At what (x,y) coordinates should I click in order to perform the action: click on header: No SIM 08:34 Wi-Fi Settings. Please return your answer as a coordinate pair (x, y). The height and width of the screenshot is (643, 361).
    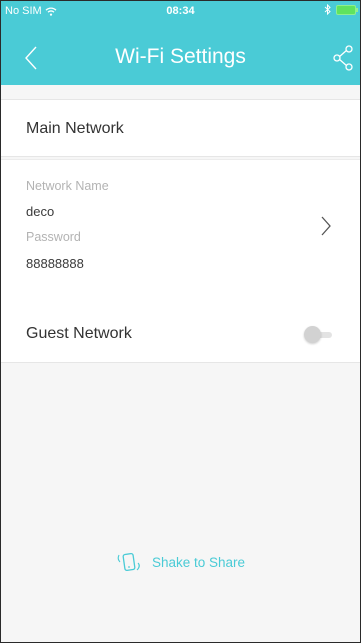
    Looking at the image, I should click on (180, 43).